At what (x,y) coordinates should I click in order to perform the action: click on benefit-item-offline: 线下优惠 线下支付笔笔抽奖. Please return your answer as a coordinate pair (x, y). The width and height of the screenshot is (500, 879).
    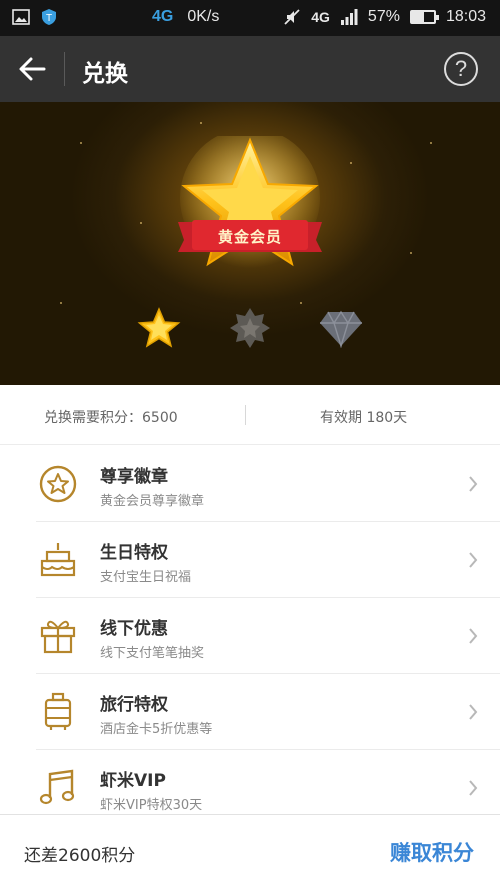
    Looking at the image, I should click on (250, 636).